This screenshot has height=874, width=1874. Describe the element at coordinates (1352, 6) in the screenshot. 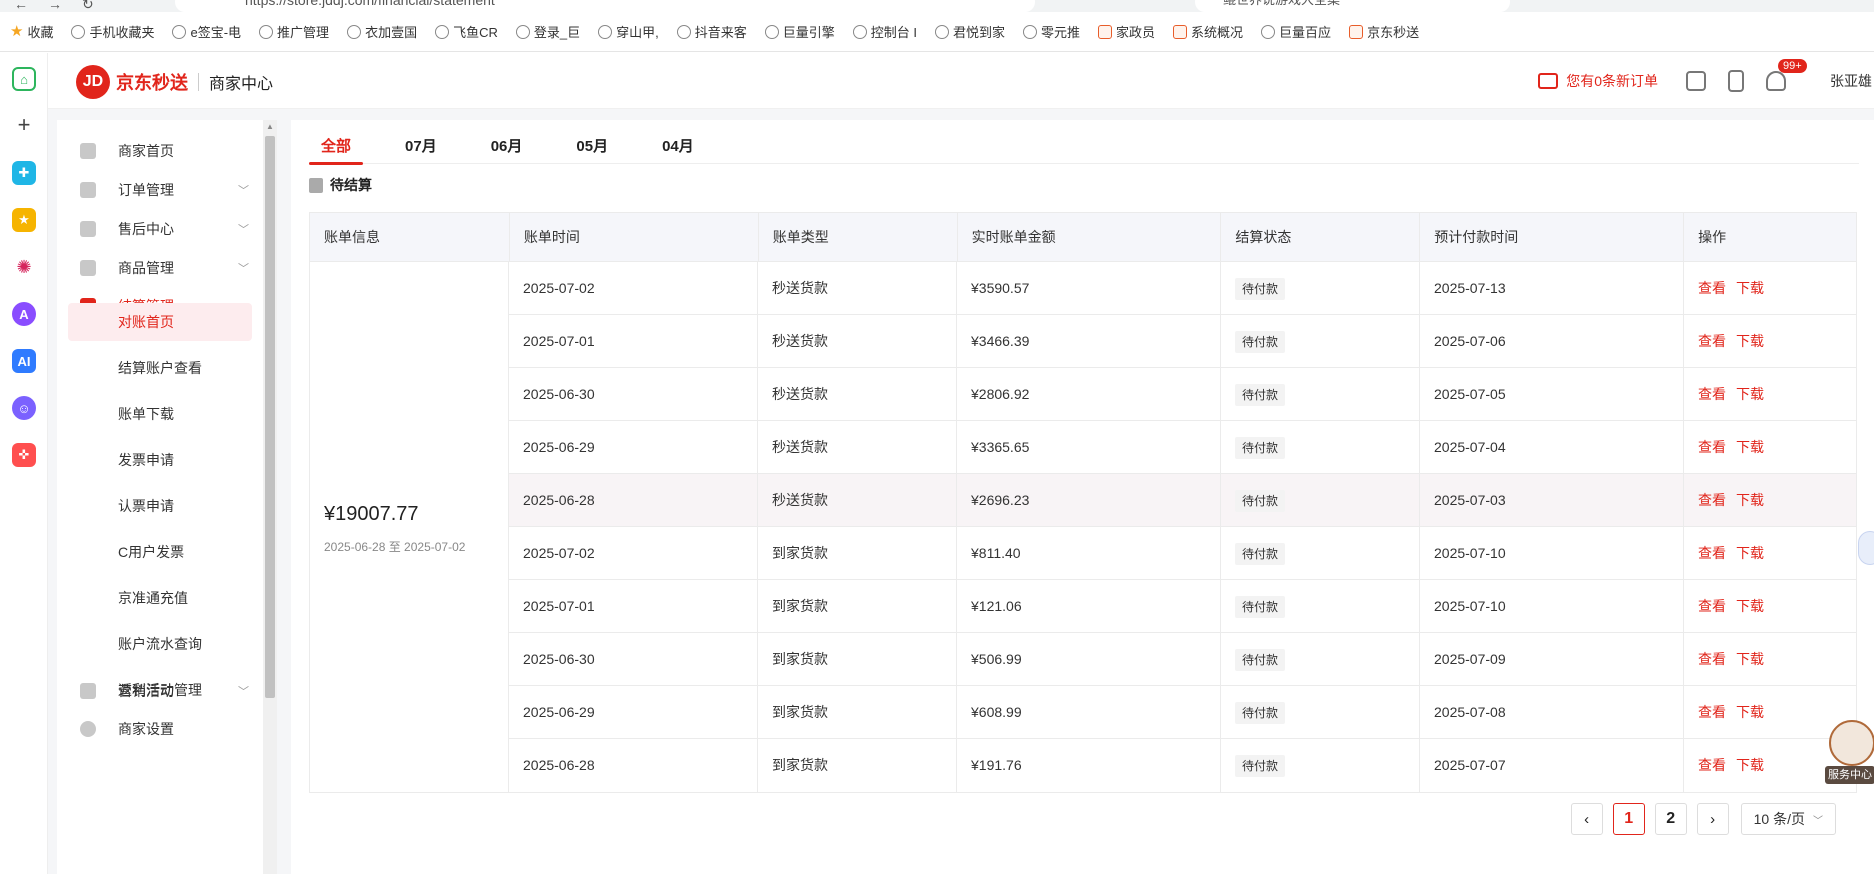

I see `browser-search: 鲲世界说游戏大全集` at that location.